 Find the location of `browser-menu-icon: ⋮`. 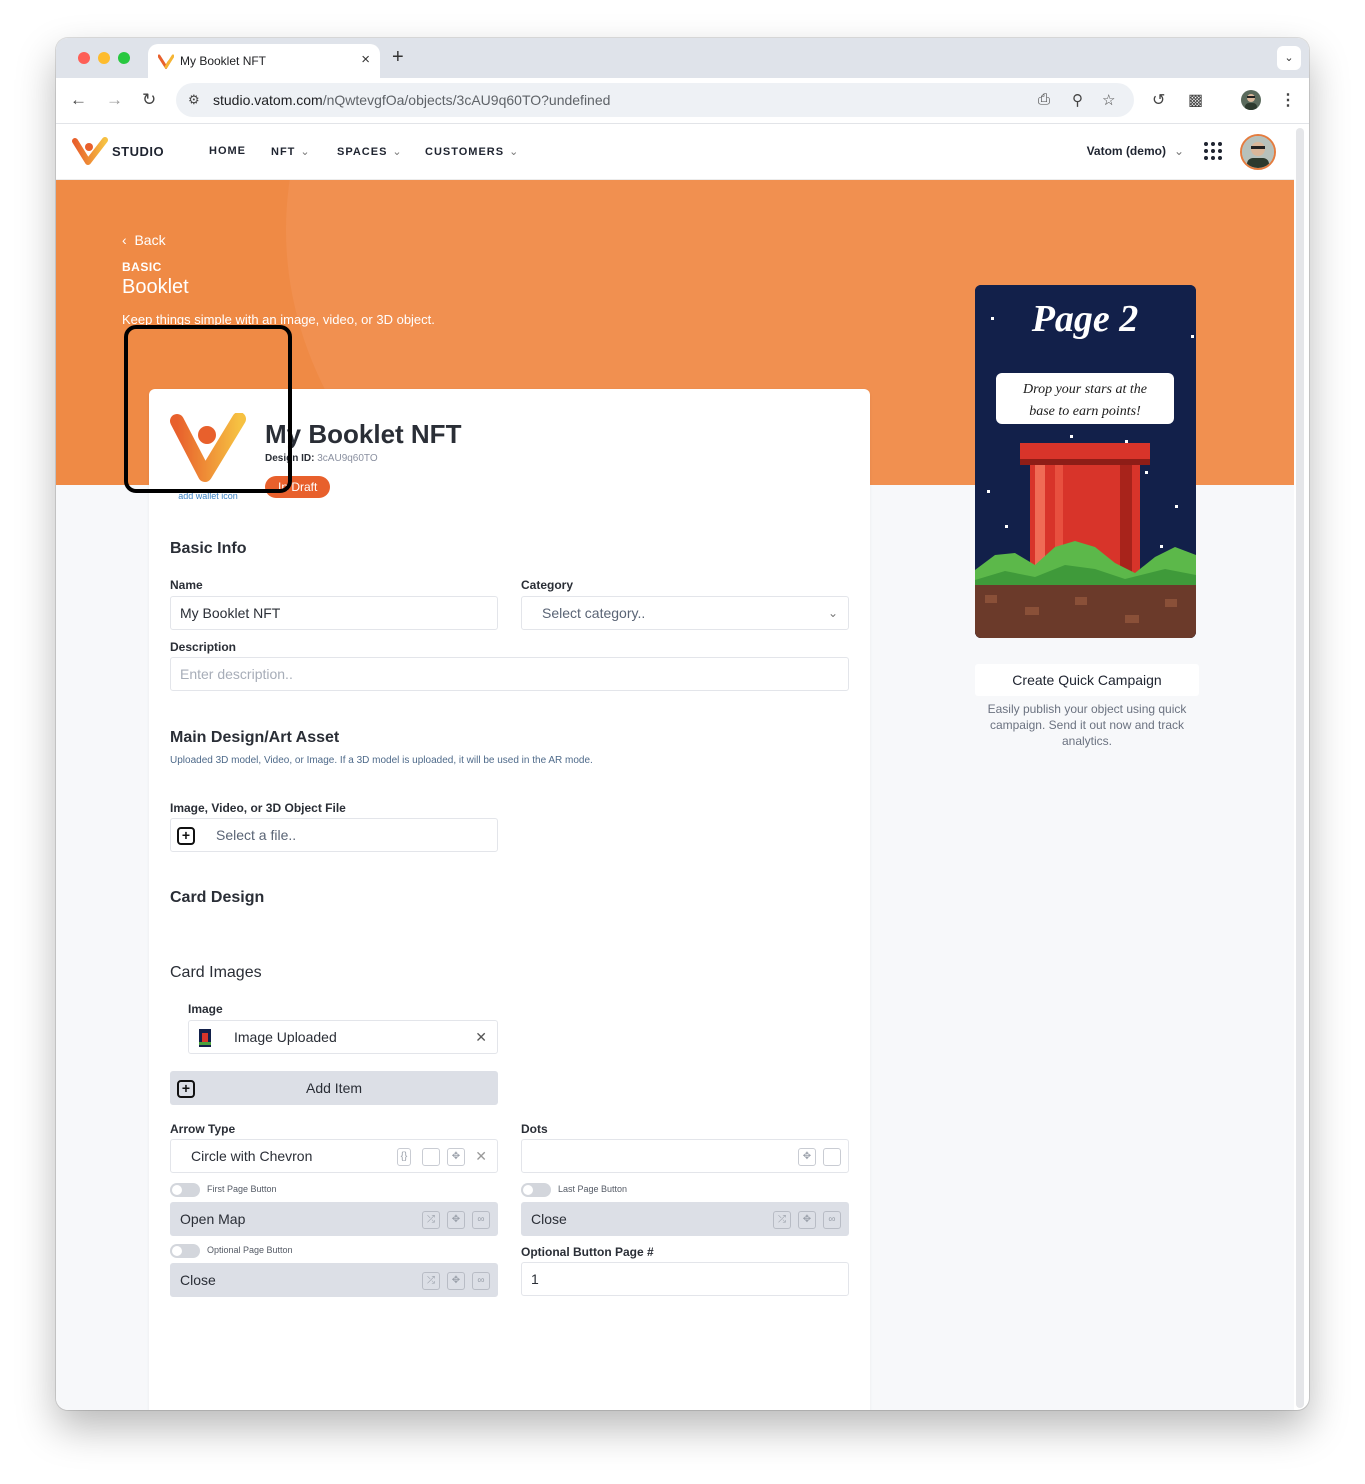

browser-menu-icon: ⋮ is located at coordinates (1288, 100).